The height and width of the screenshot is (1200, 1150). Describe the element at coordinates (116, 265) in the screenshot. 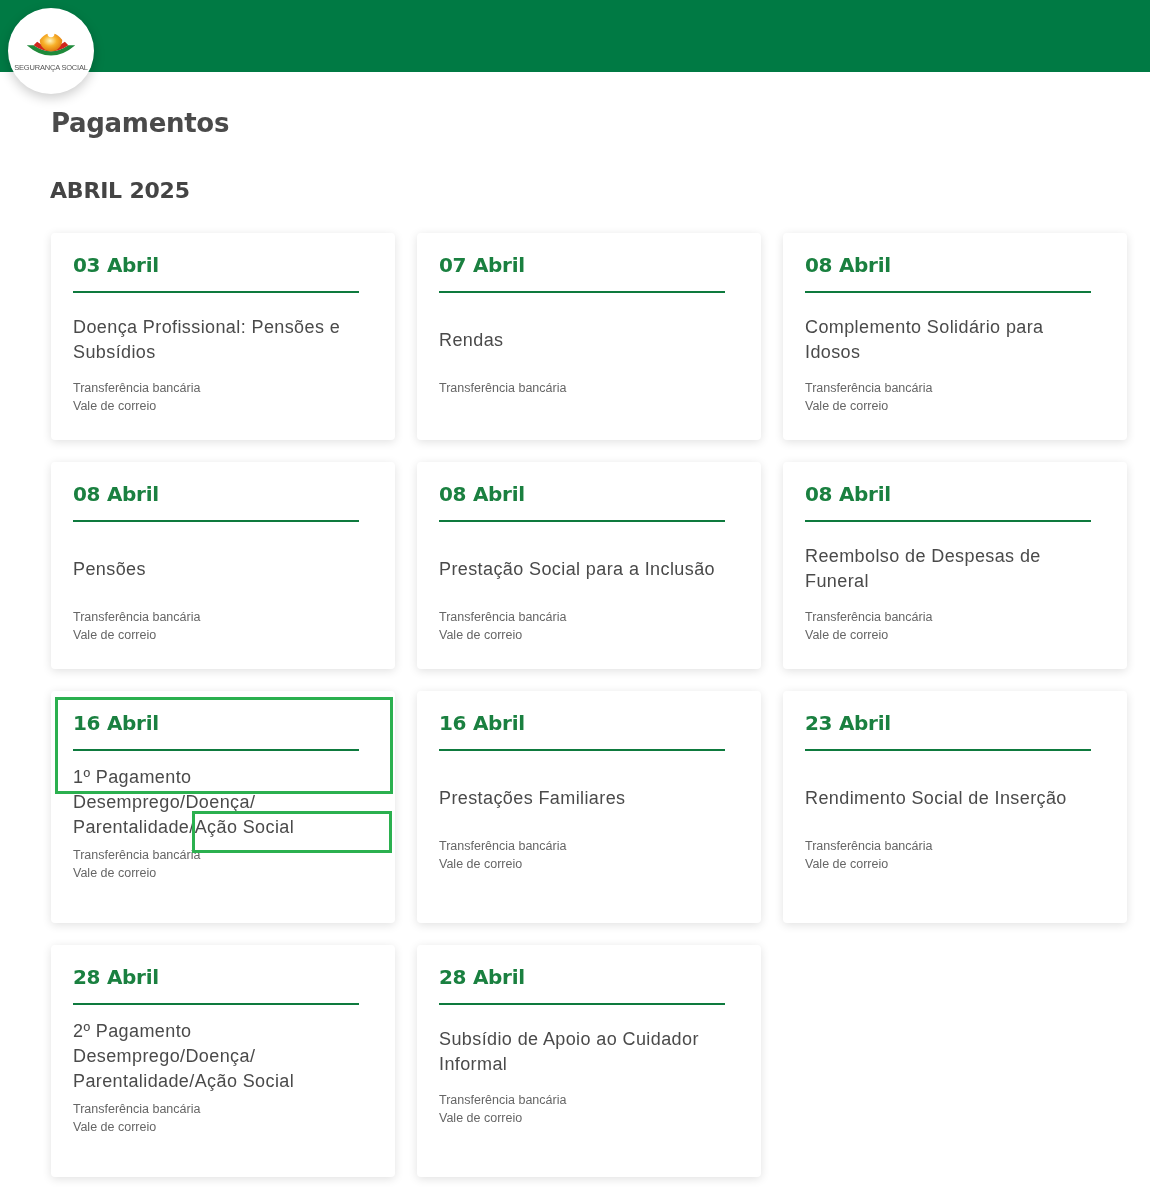

I see `payment-date: 03 Abril` at that location.